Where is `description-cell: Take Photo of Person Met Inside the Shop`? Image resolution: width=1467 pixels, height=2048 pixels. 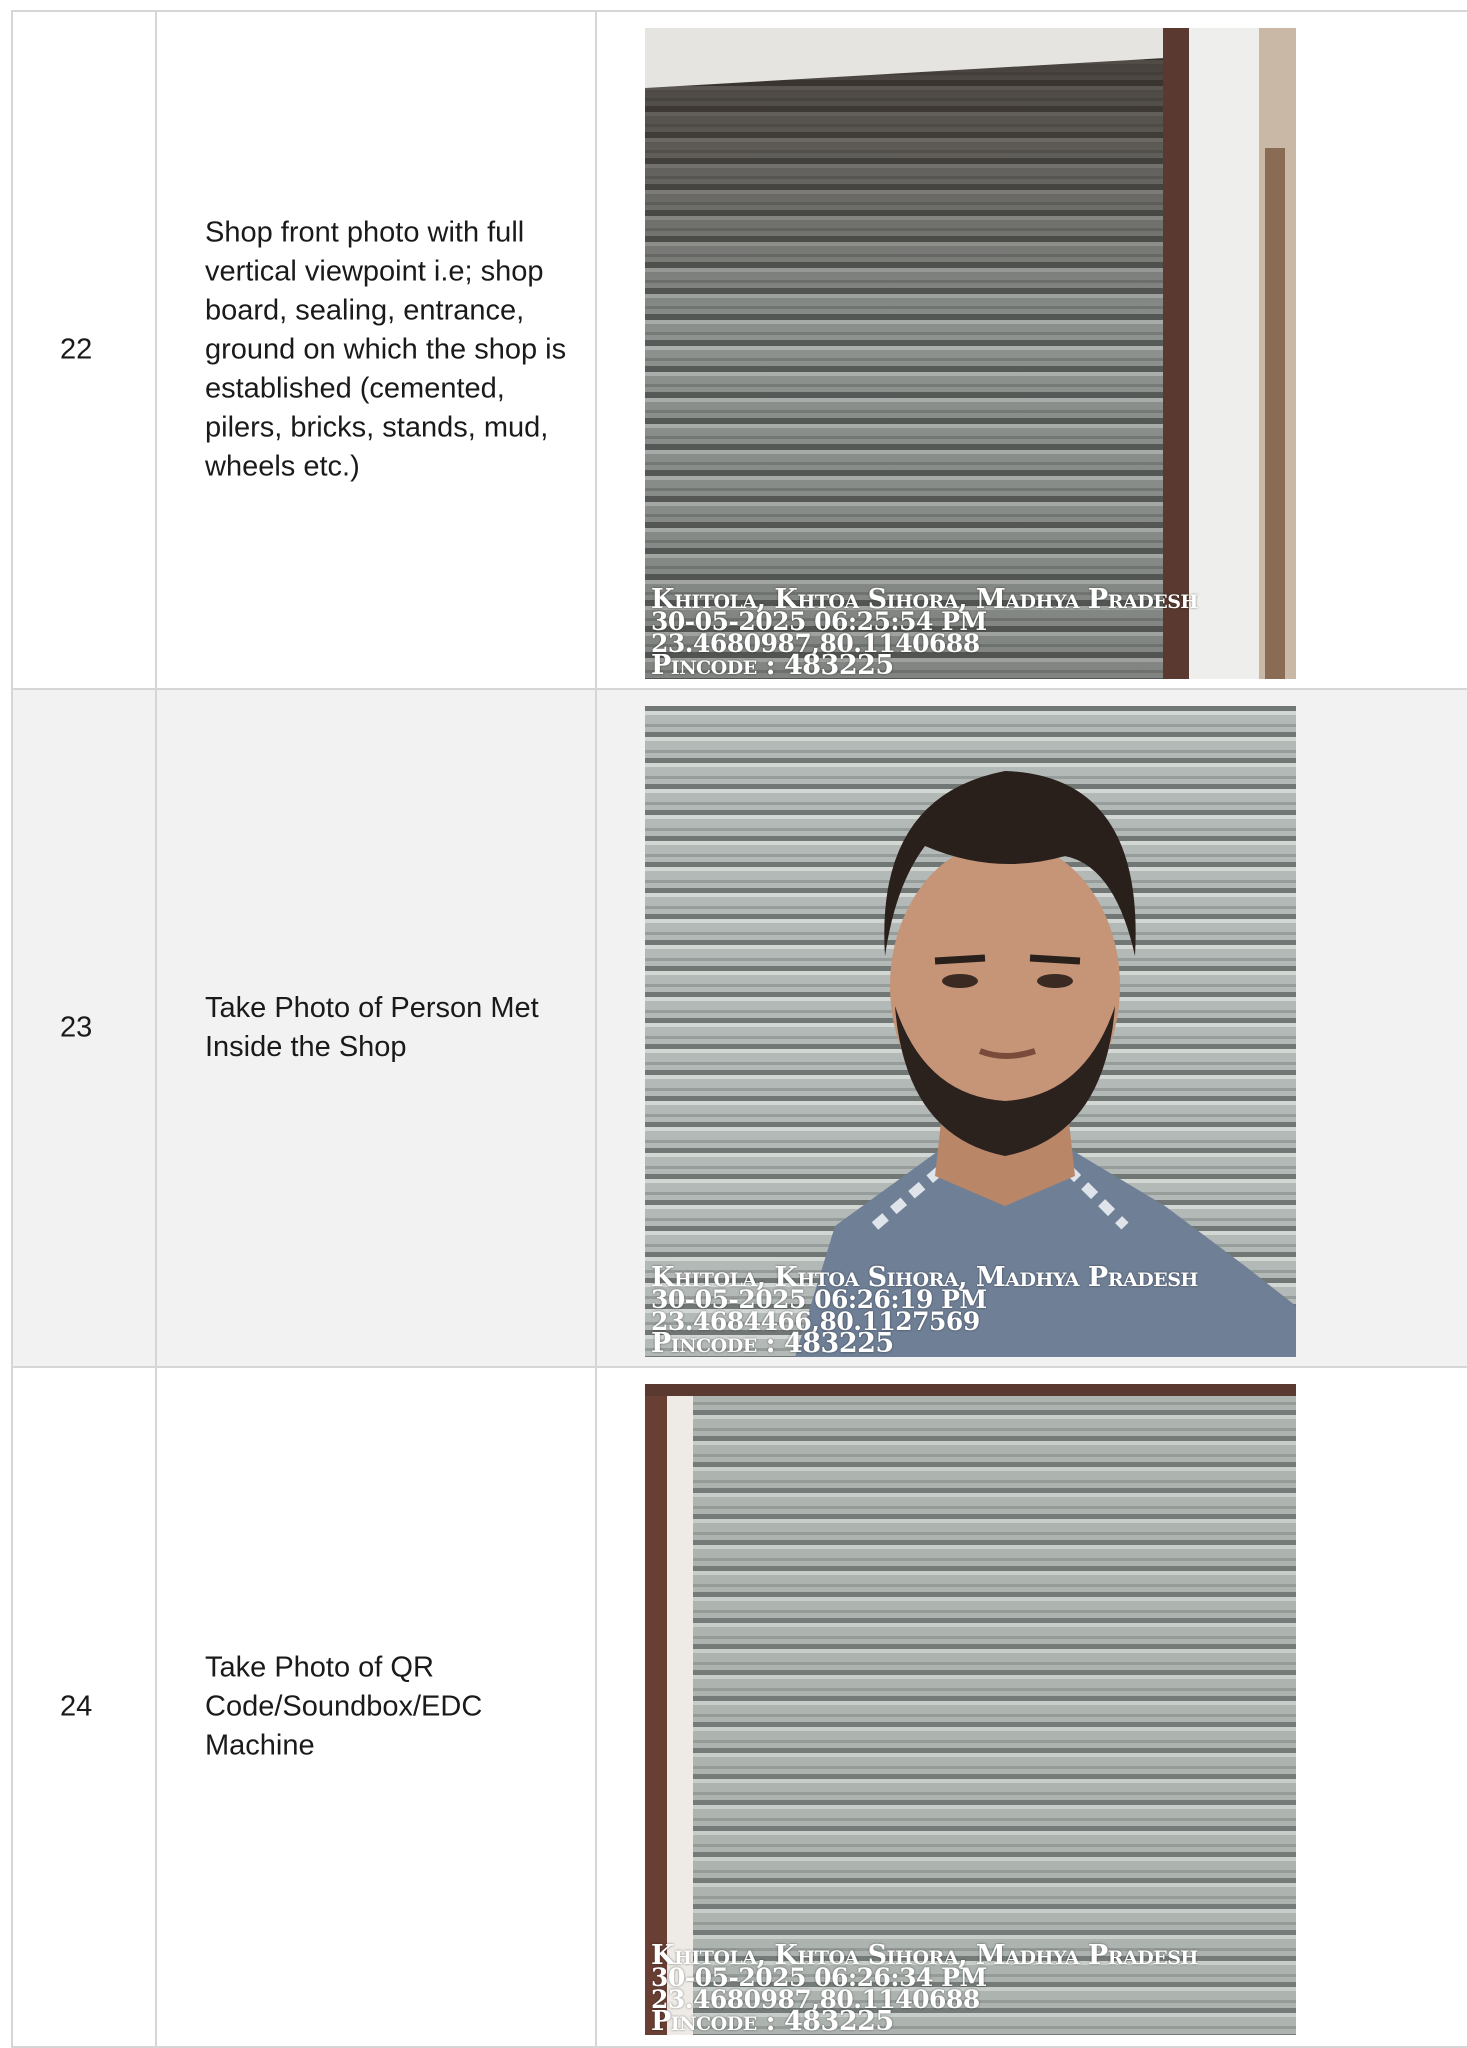 description-cell: Take Photo of Person Met Inside the Shop is located at coordinates (377, 1028).